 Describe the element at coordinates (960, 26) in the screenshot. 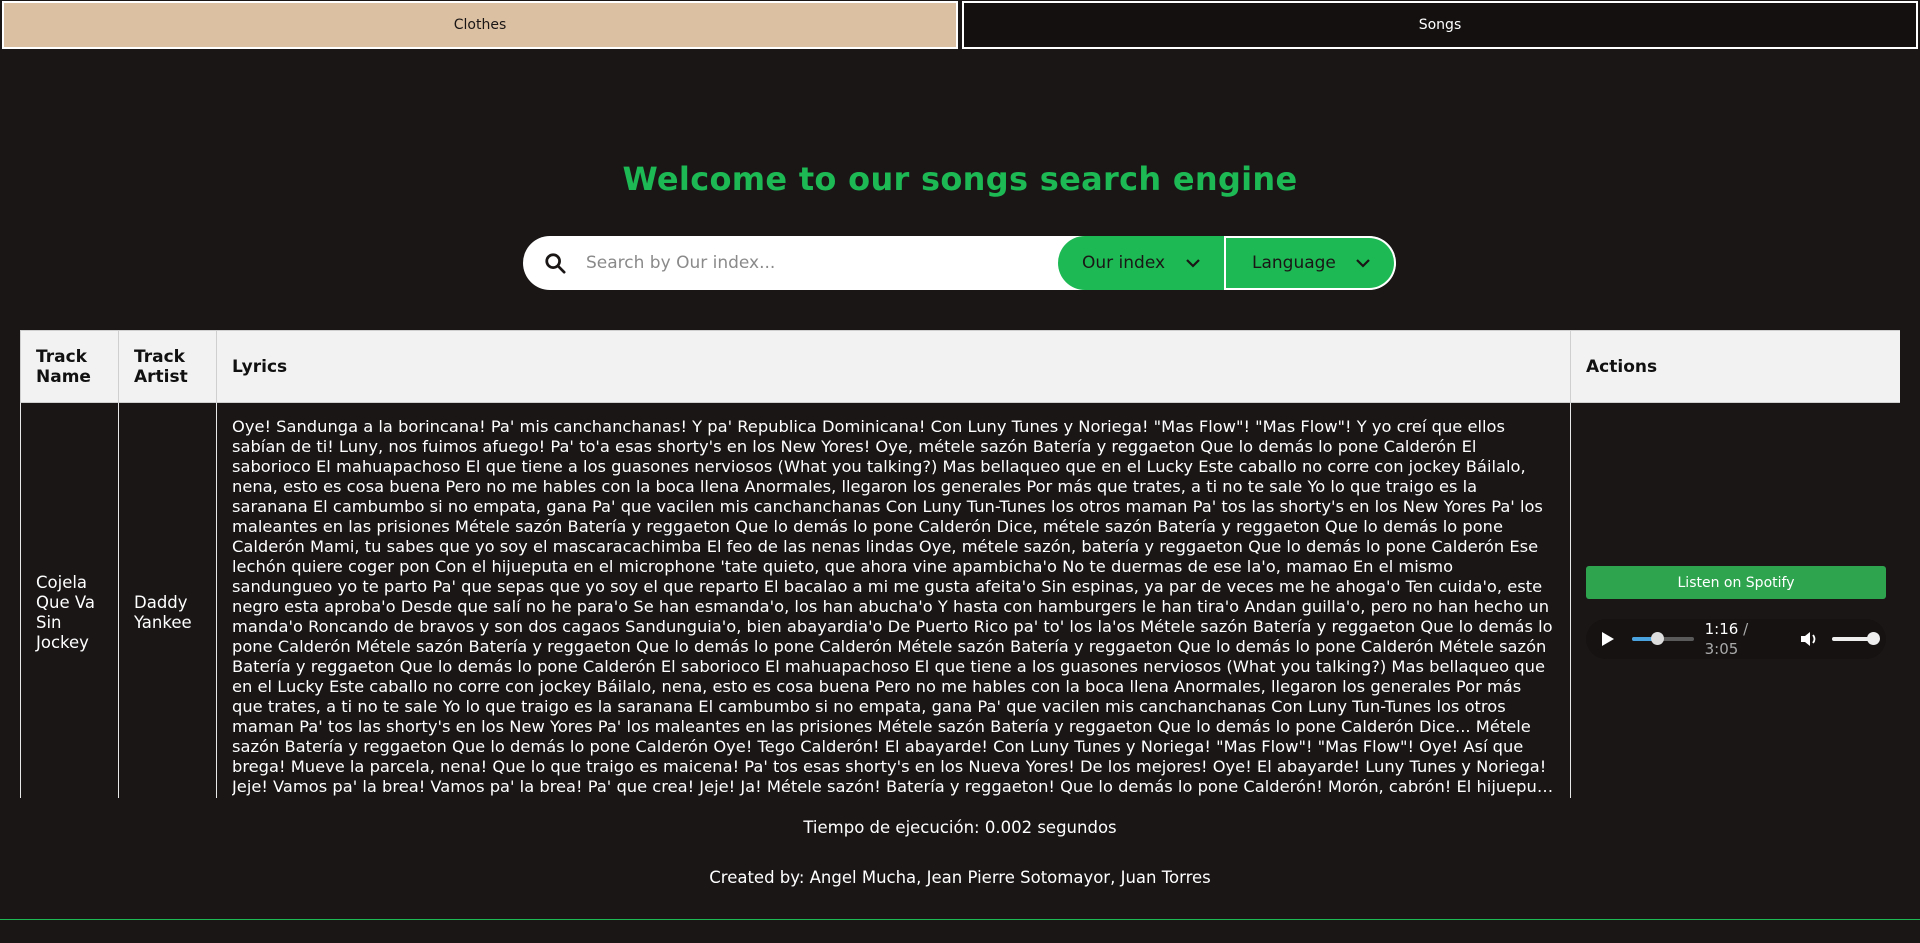

I see `top-tabs: Clothes Songs` at that location.